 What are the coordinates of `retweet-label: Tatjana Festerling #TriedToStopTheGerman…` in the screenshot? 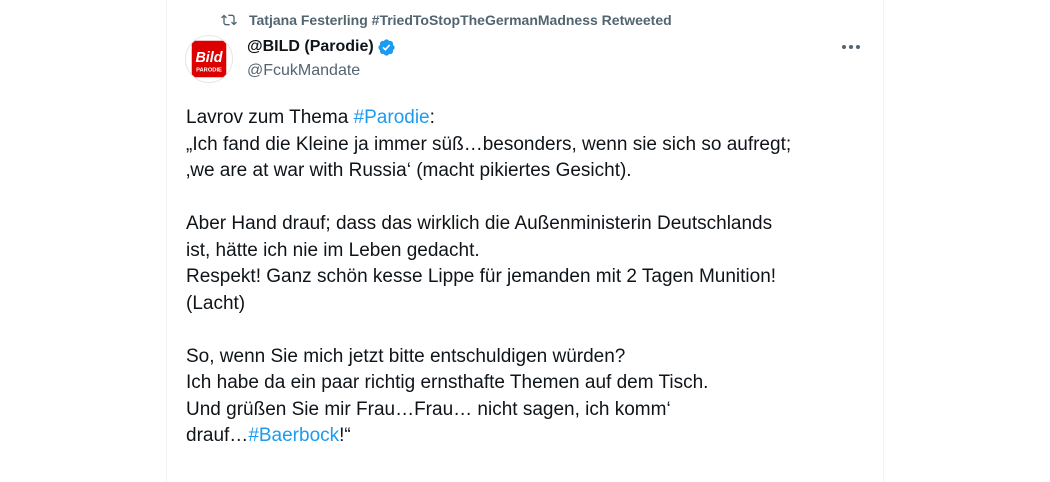 It's located at (460, 20).